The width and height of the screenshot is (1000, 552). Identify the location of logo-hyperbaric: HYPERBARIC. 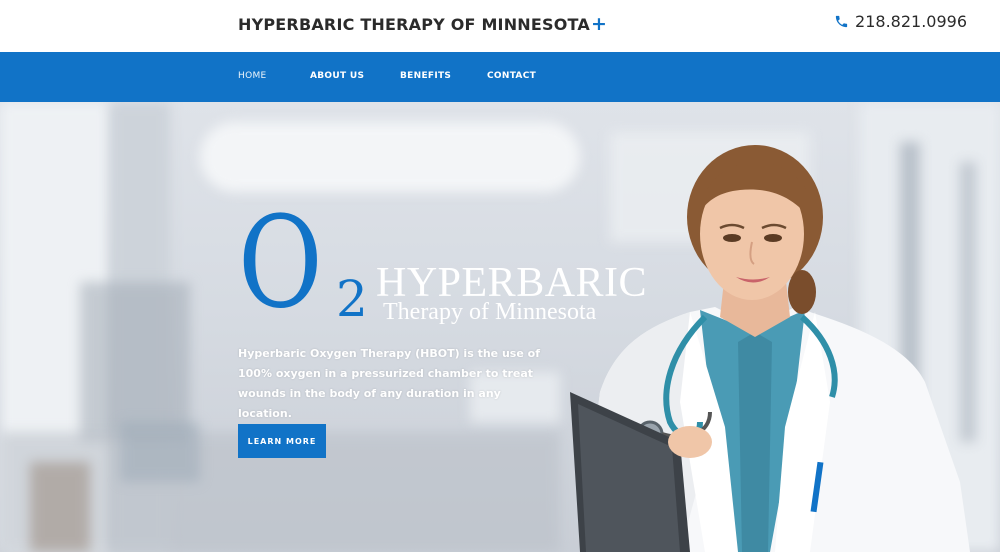
(512, 283).